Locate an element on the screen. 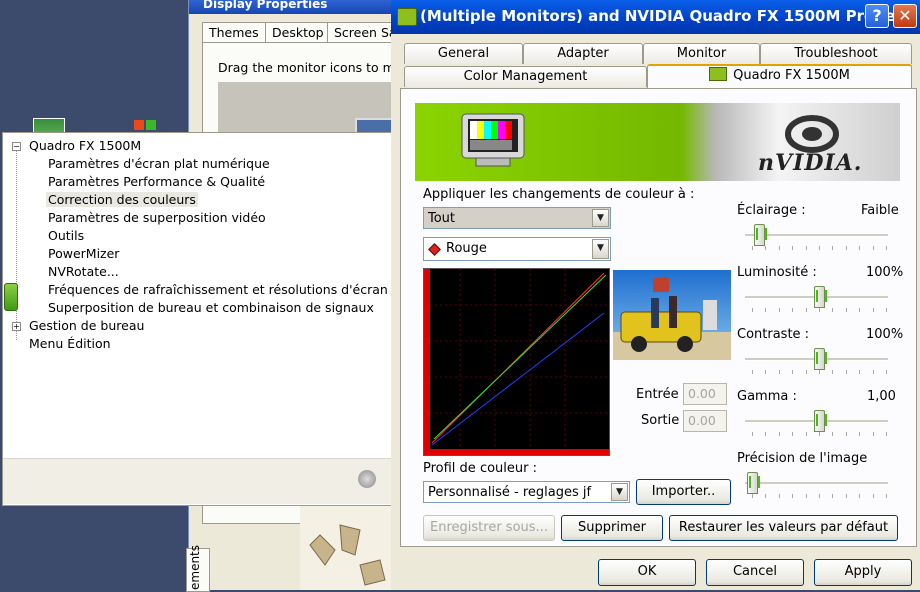 This screenshot has height=592, width=920. profile-select-value: Personnalisé - reglages jf is located at coordinates (510, 492).